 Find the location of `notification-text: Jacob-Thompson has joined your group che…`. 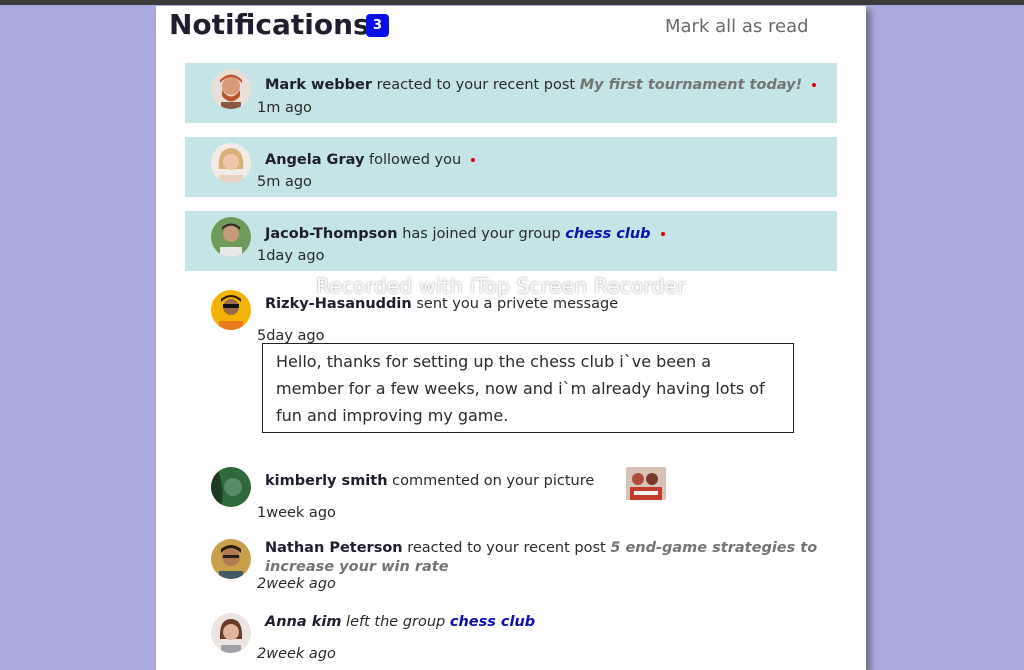

notification-text: Jacob-Thompson has joined your group che… is located at coordinates (465, 234).